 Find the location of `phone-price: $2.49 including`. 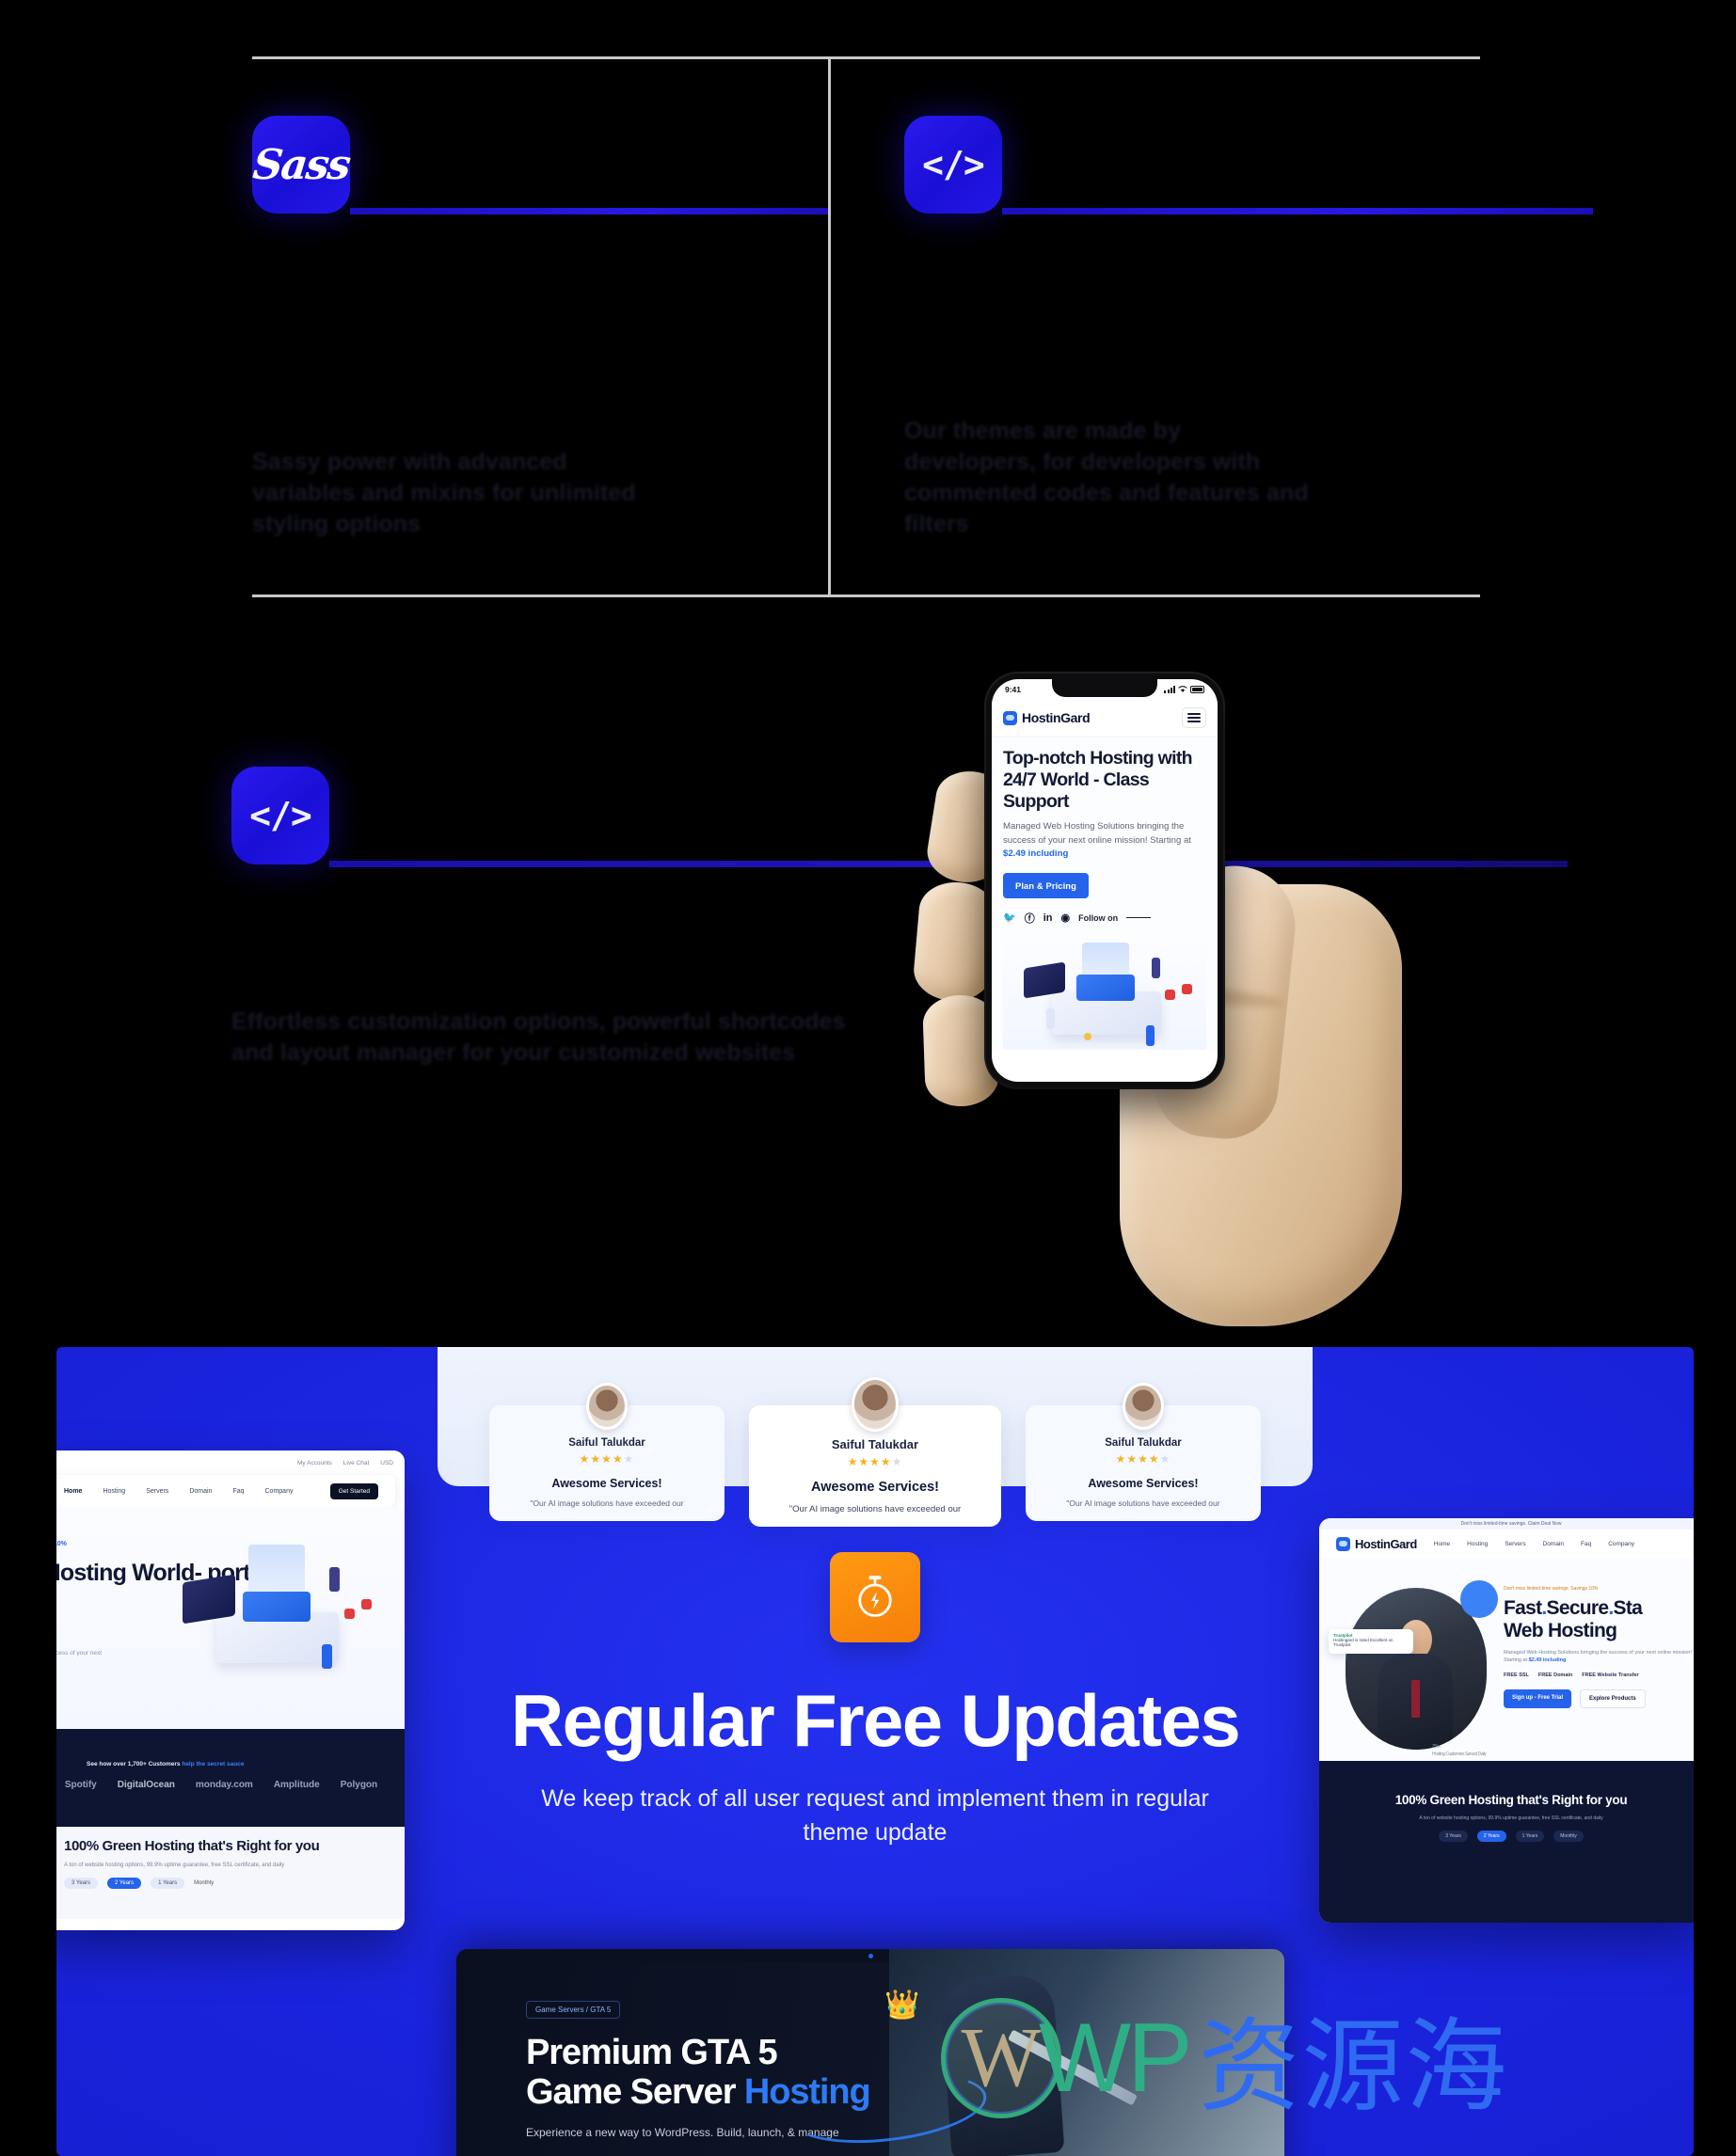

phone-price: $2.49 including is located at coordinates (1036, 854).